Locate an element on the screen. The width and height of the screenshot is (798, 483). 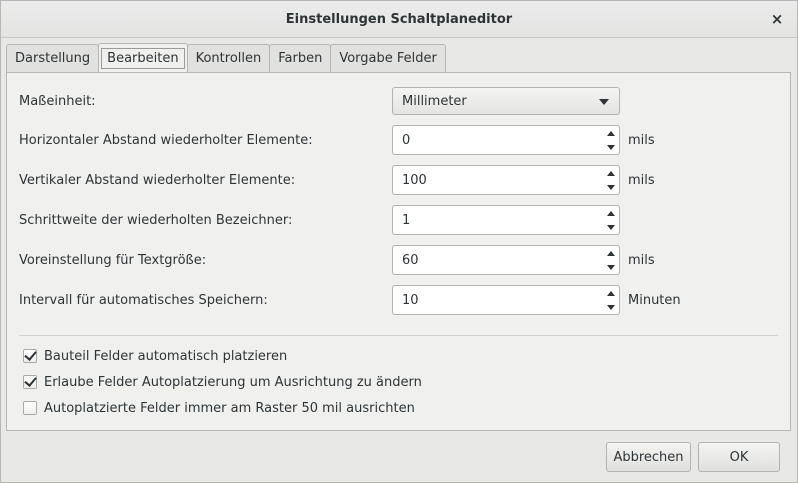
check-auto-place-fields: Bauteil Felder automatisch platzieren is located at coordinates (155, 356).